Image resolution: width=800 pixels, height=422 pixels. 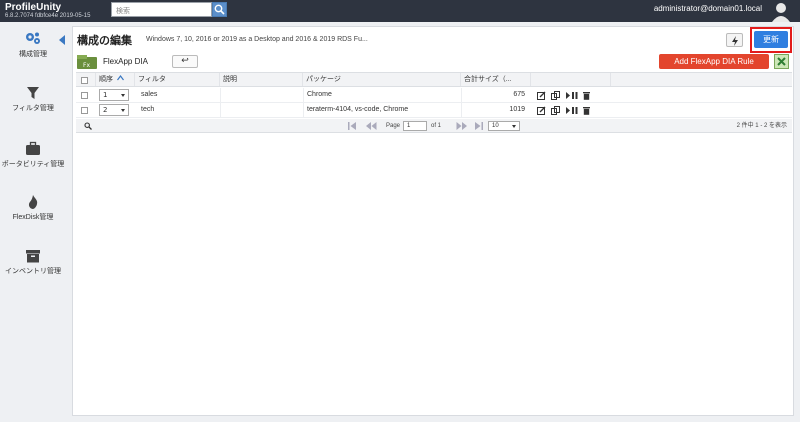 I want to click on filter-icon, so click(x=33, y=93).